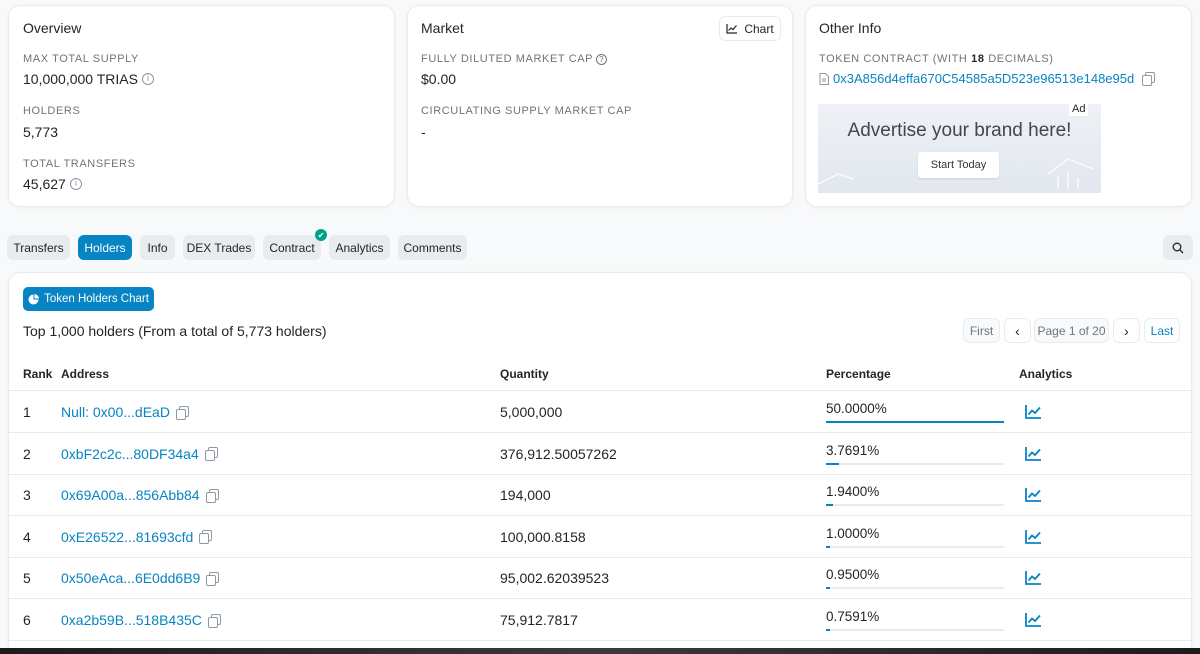 This screenshot has width=1200, height=654. What do you see at coordinates (130, 578) in the screenshot?
I see `holder-address-link: 0x50eAca...6E0dd6B9` at bounding box center [130, 578].